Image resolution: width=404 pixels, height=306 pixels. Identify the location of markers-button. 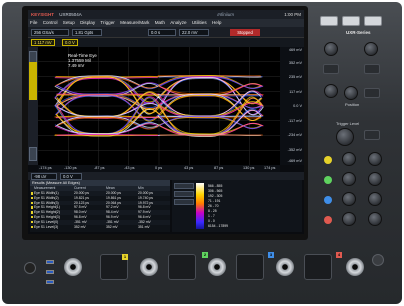
(372, 93).